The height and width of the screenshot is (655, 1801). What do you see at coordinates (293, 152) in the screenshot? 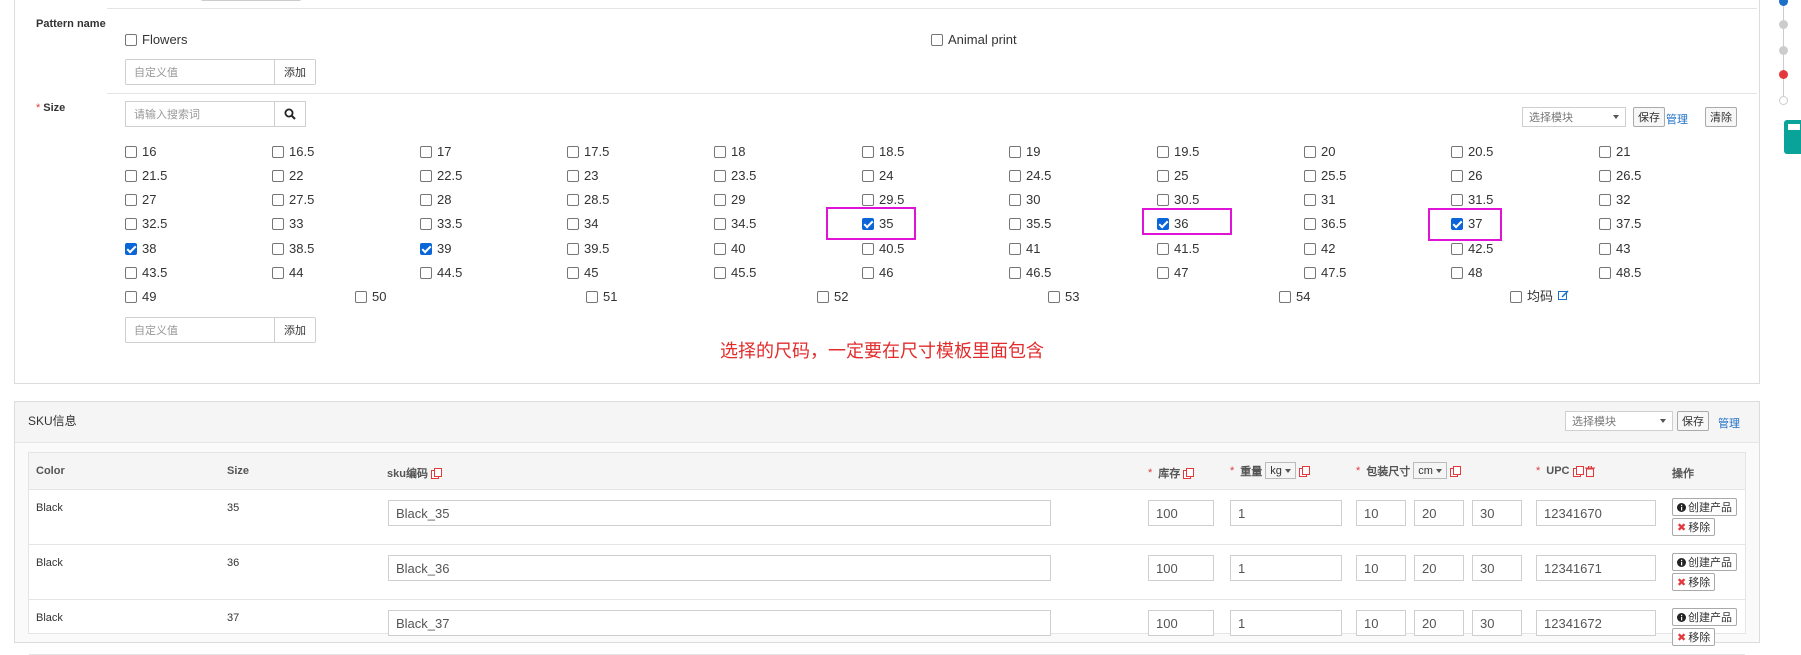
I see `size-option-16.5: 16.5` at bounding box center [293, 152].